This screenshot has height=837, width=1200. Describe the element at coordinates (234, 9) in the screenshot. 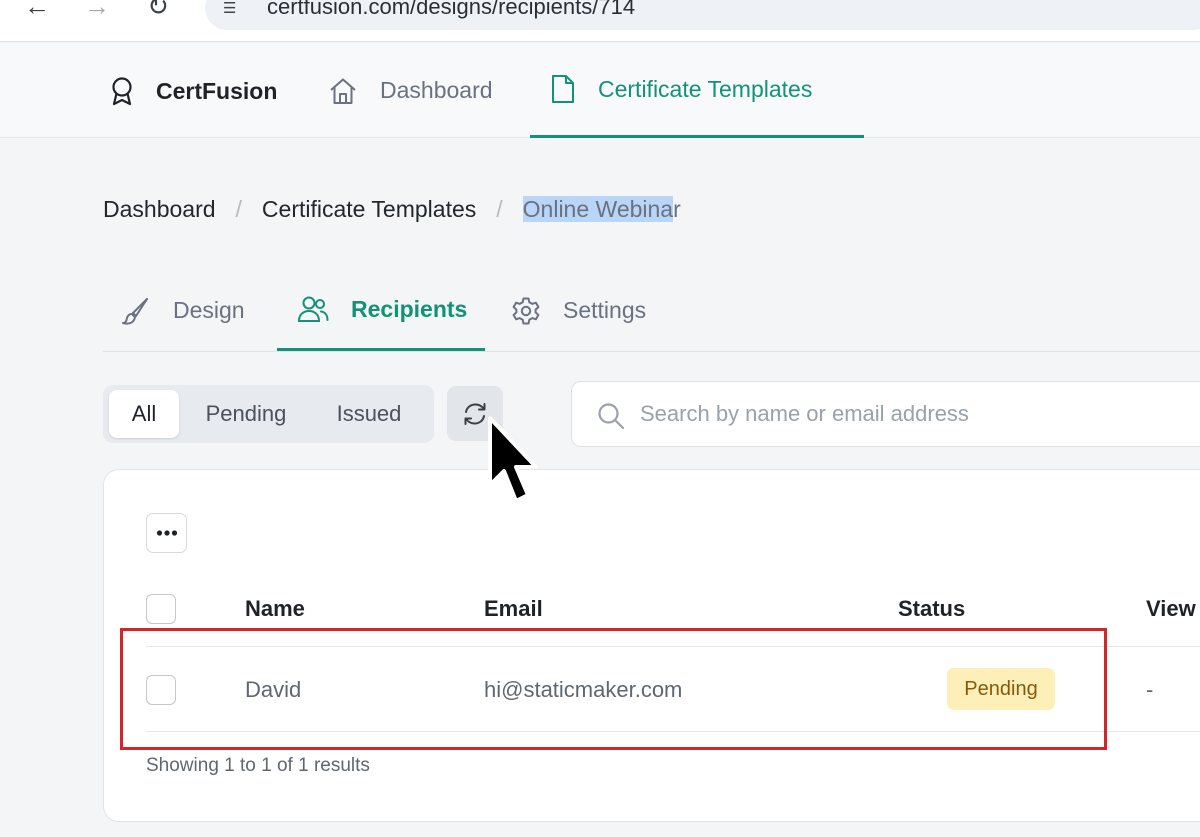

I see `site-settings-icon: ☰` at that location.